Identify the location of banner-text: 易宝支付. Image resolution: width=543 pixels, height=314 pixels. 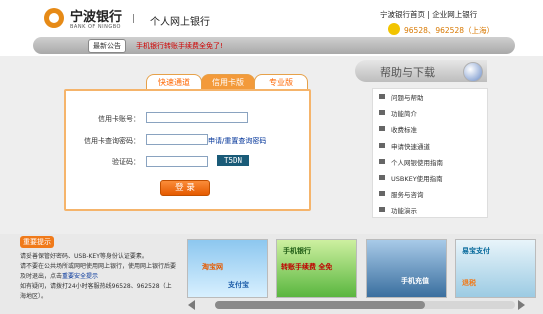
(476, 251).